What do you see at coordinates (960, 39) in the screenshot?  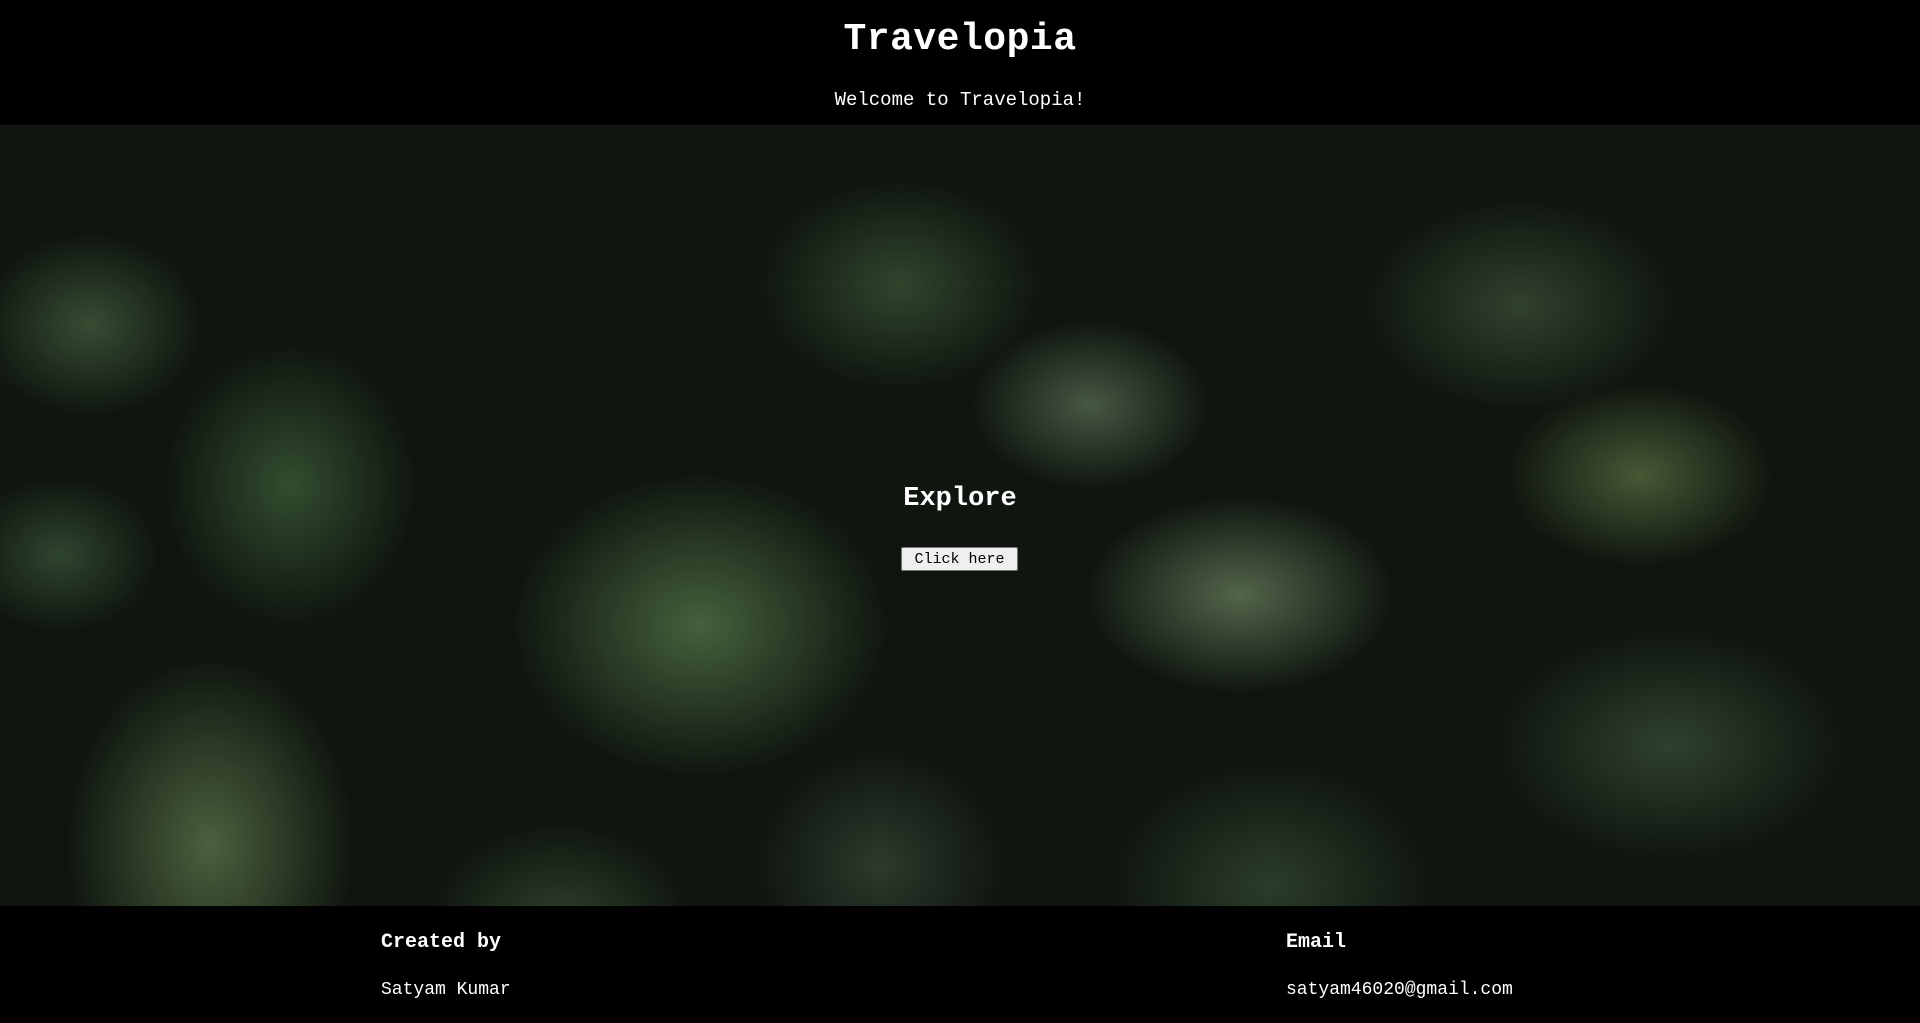 I see `site-title: Travelopia` at bounding box center [960, 39].